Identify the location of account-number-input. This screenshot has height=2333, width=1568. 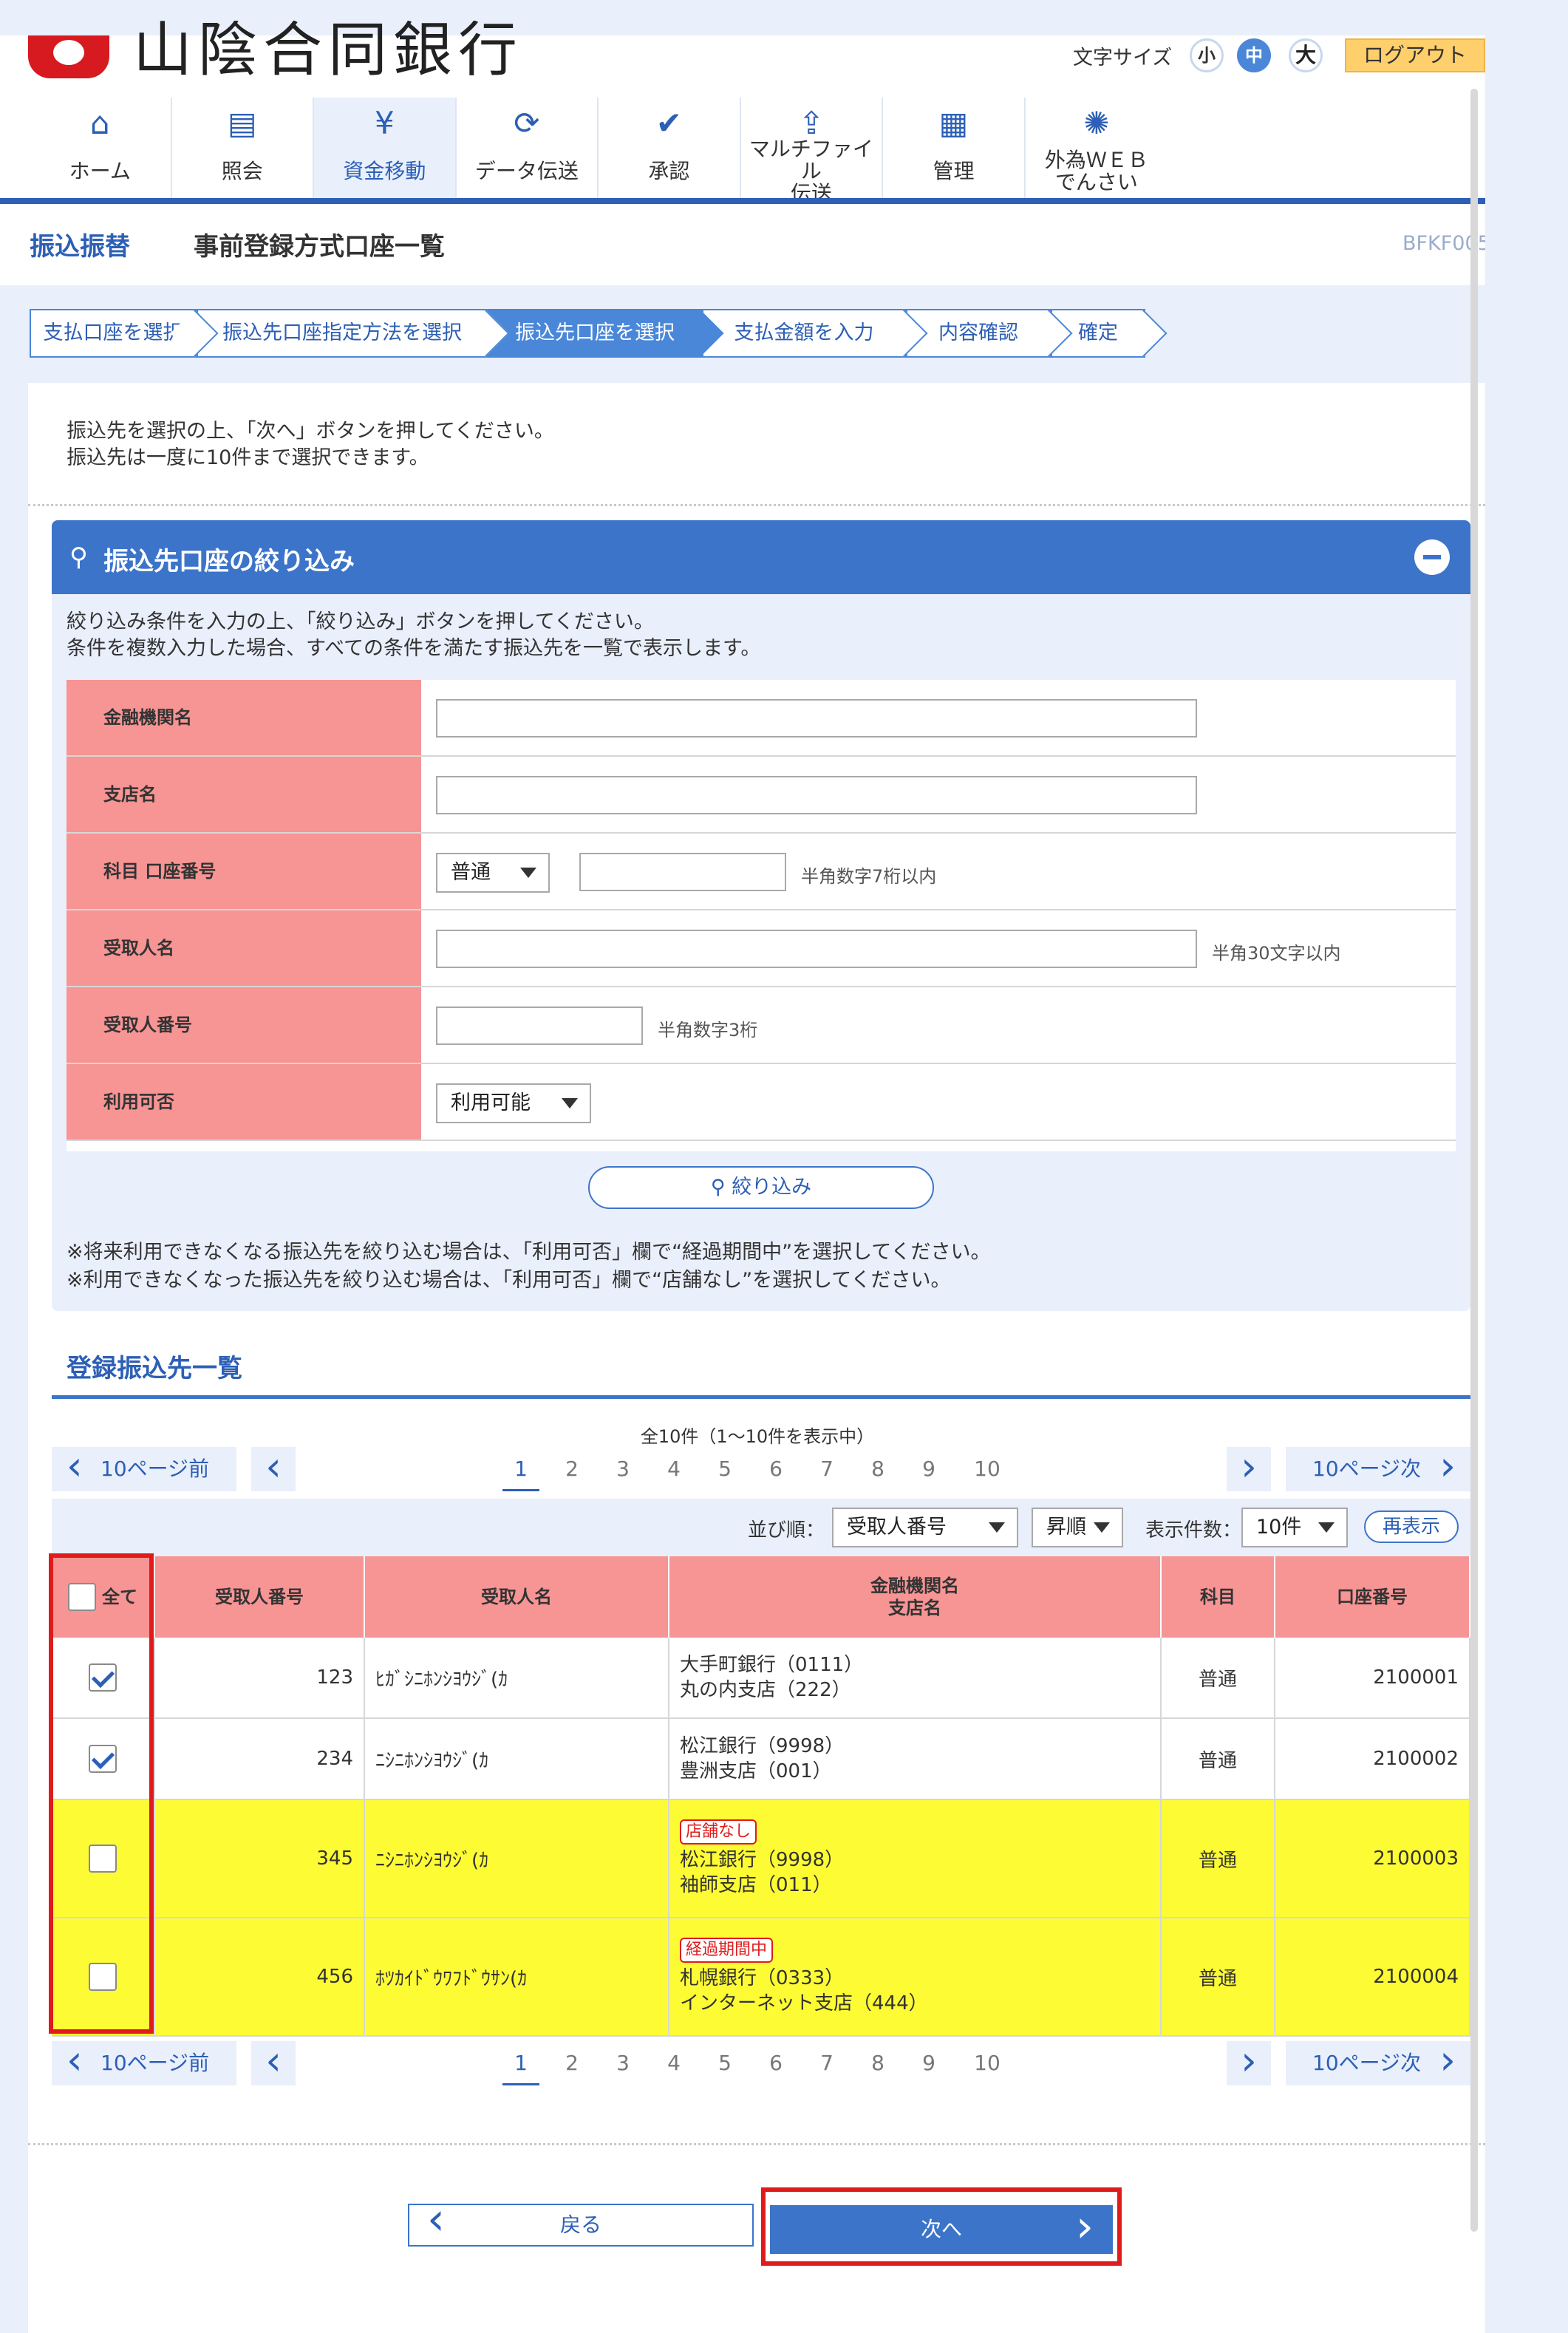
(682, 872).